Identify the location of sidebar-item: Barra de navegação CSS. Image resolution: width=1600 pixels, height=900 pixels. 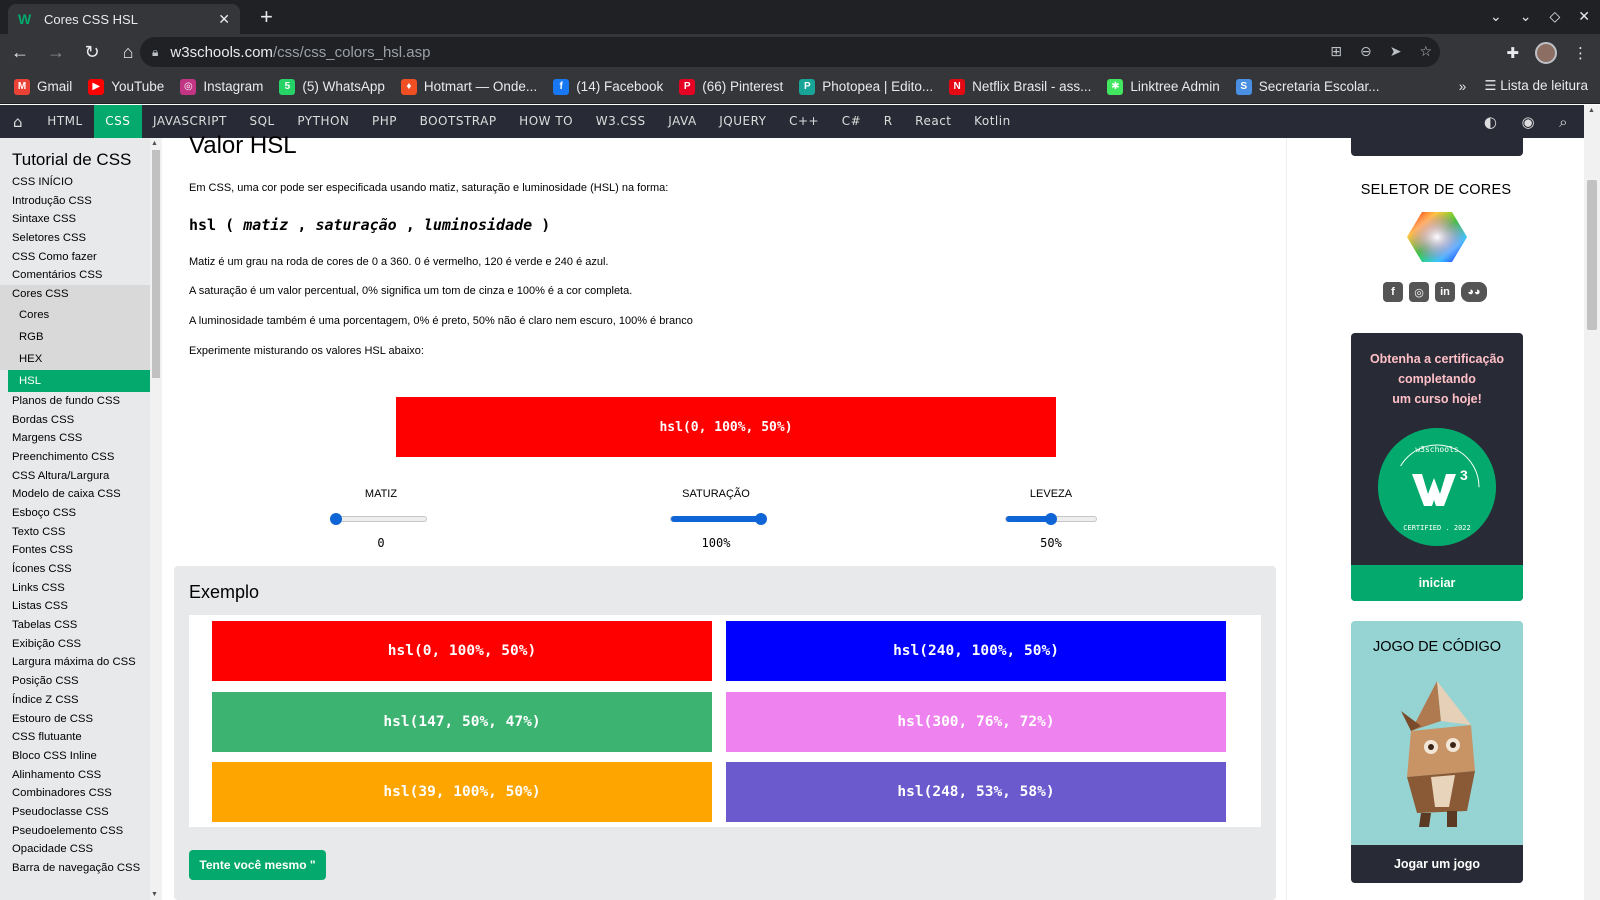
(75, 868).